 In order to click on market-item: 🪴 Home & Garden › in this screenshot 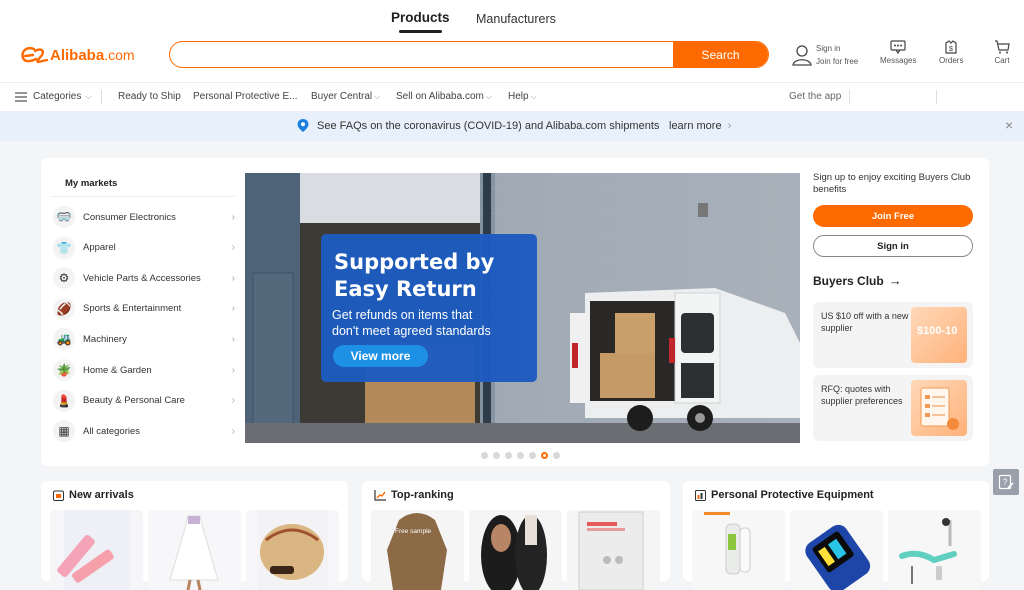, I will do `click(146, 370)`.